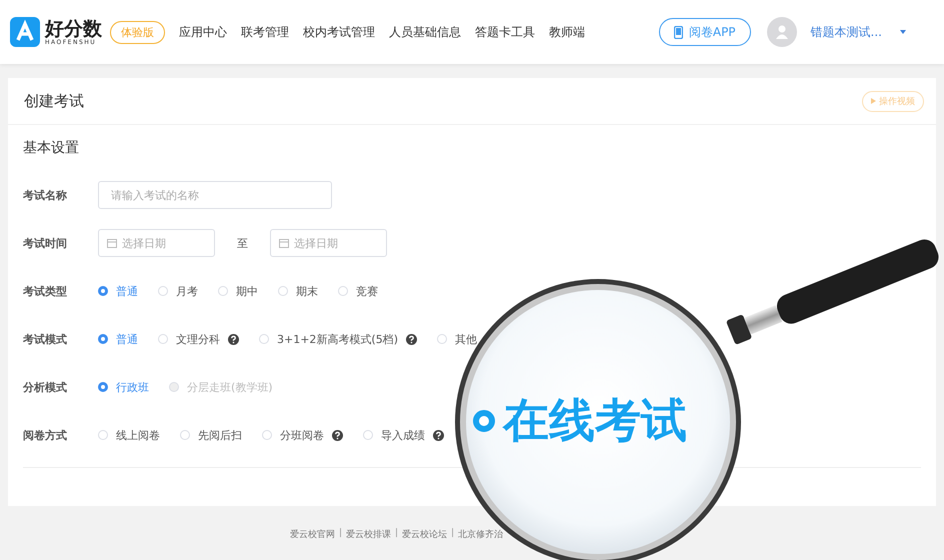  Describe the element at coordinates (678, 32) in the screenshot. I see `phone-icon` at that location.